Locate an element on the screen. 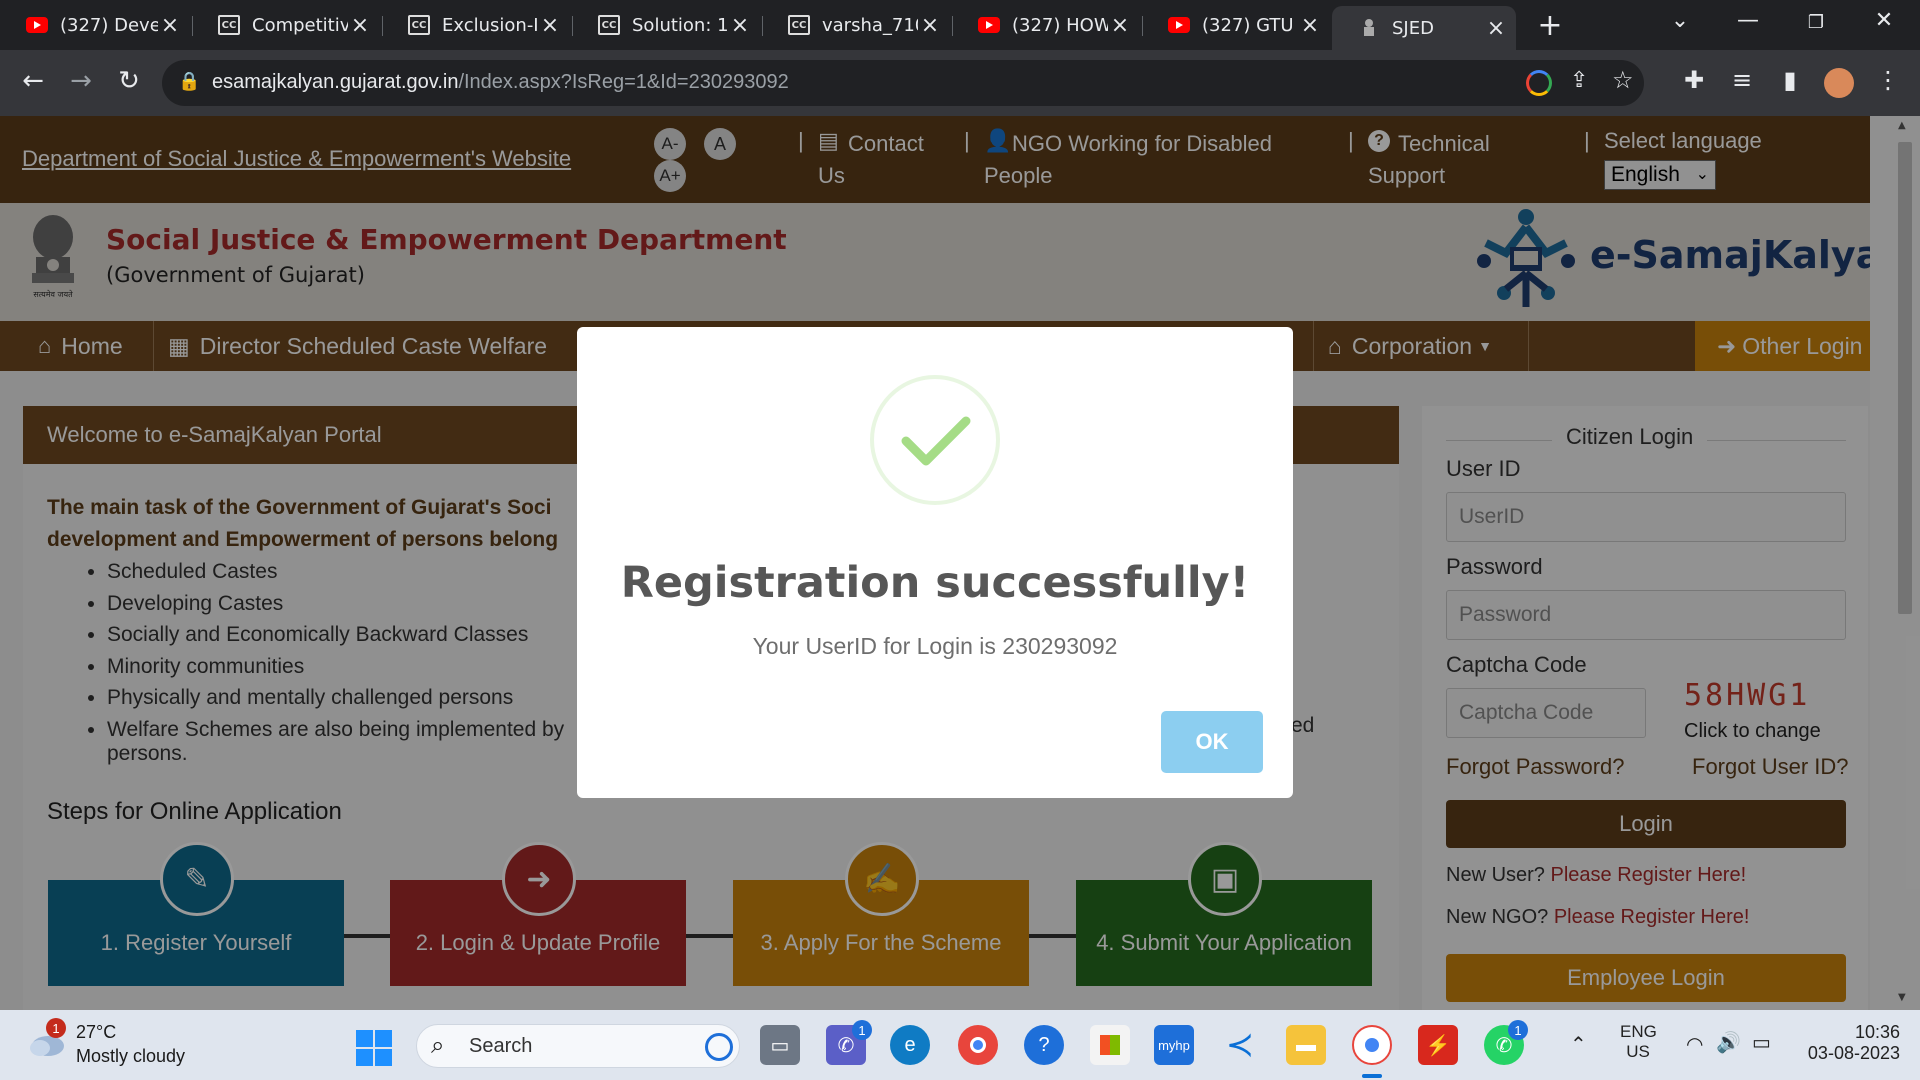 The width and height of the screenshot is (1920, 1080). search-icon: ⌕ is located at coordinates (438, 1045).